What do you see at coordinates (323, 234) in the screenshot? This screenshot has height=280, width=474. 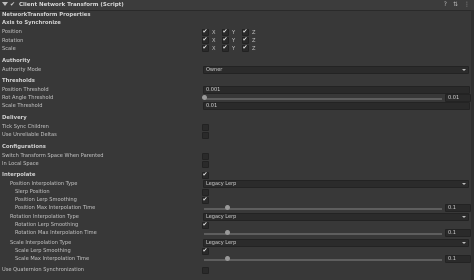 I see `rot-max-time-slider-track` at bounding box center [323, 234].